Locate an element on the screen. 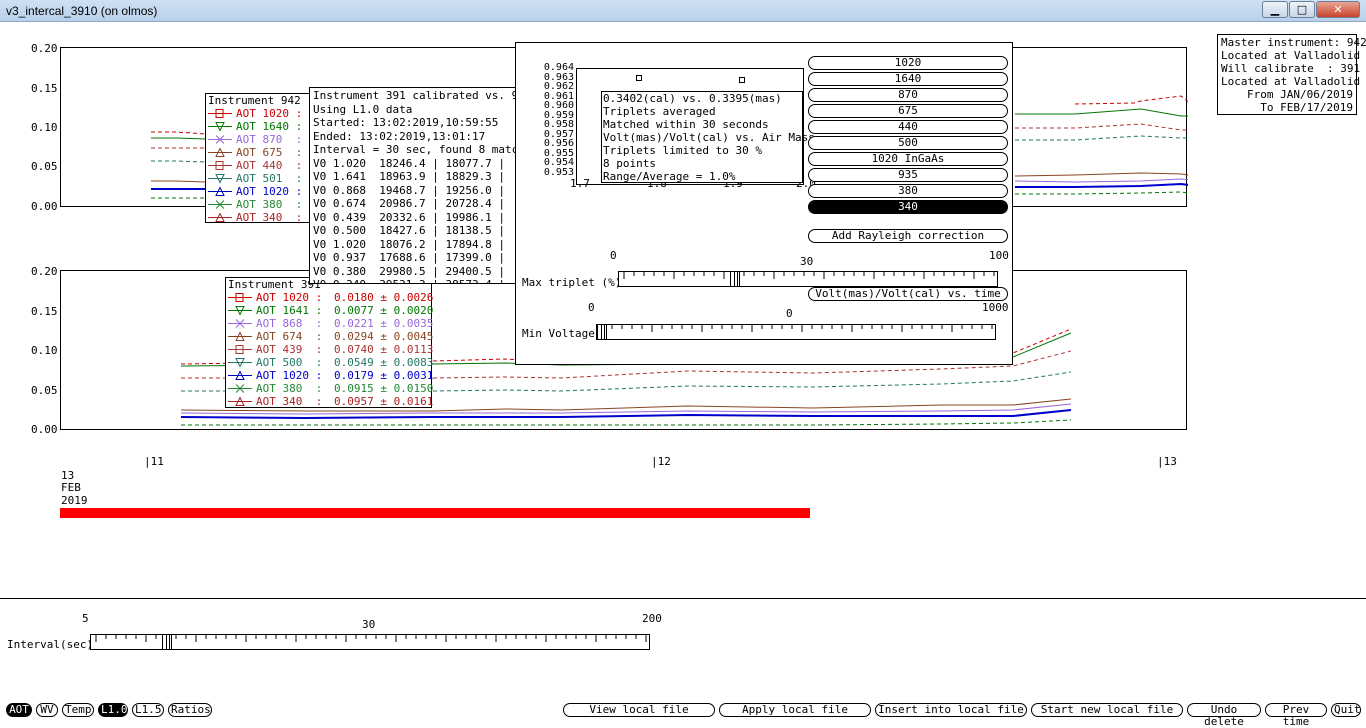  wavelength-button: 870 is located at coordinates (908, 95).